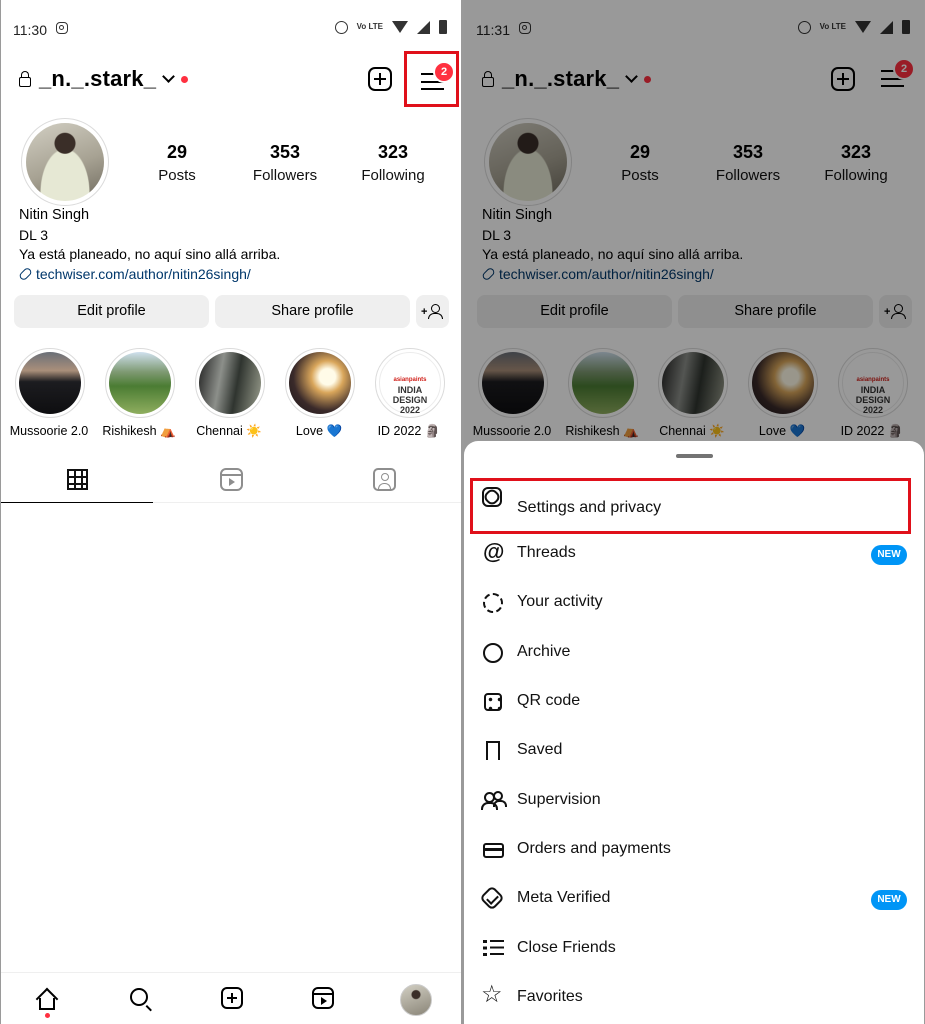  What do you see at coordinates (30, 30) in the screenshot?
I see `status-time: 11:30` at bounding box center [30, 30].